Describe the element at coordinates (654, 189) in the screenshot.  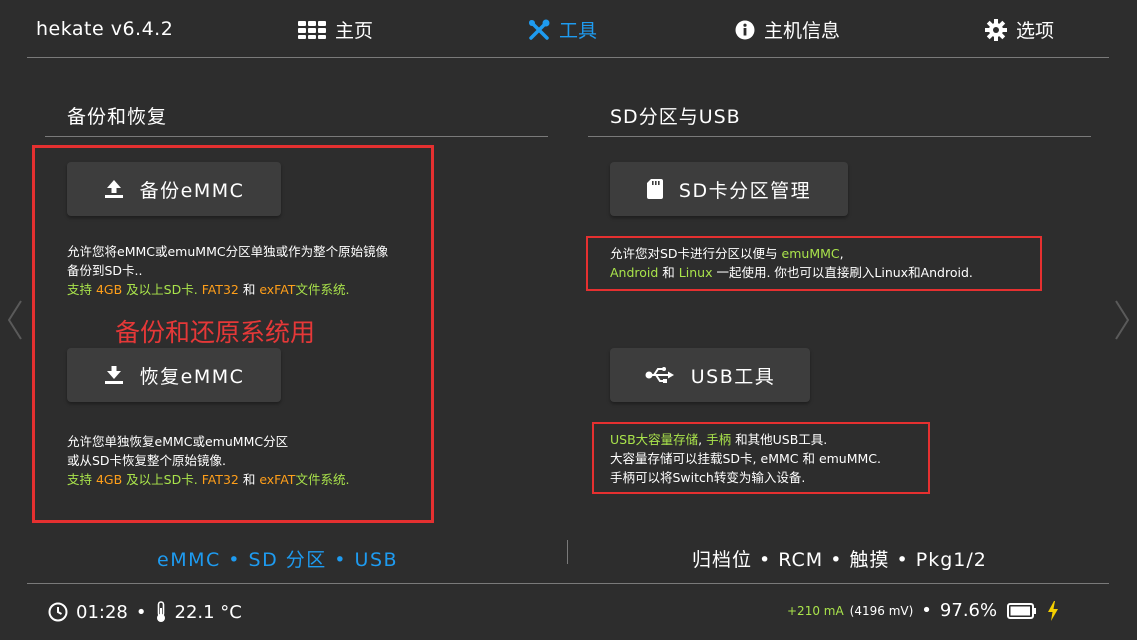
I see `sd-card-icon` at that location.